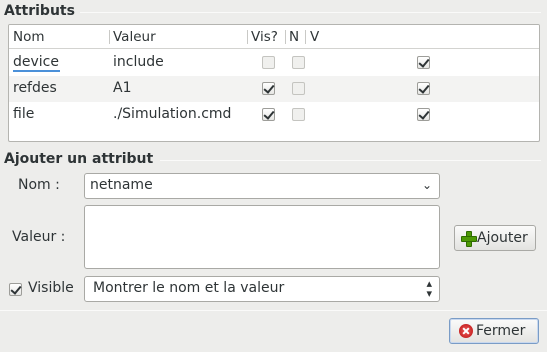 This screenshot has height=352, width=547. Describe the element at coordinates (262, 186) in the screenshot. I see `name-combo: netname ⌄` at that location.